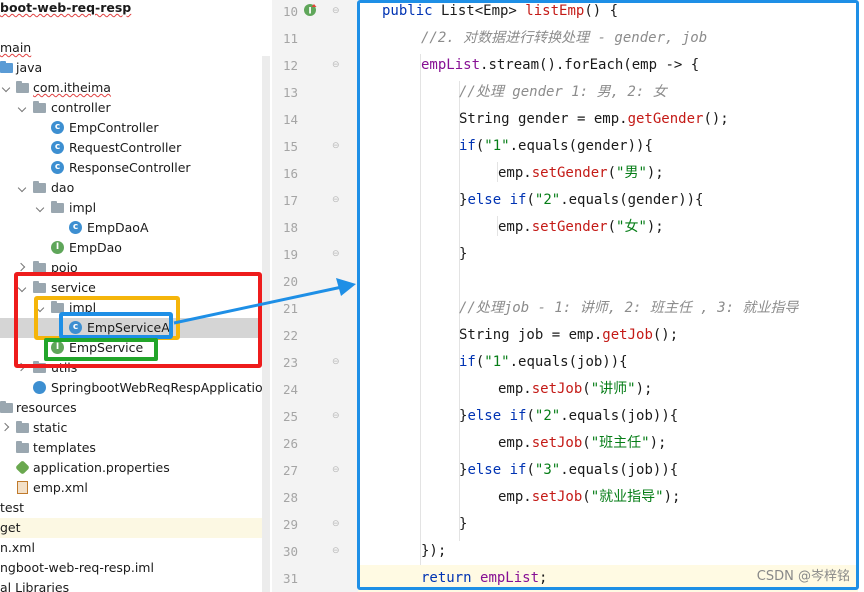 This screenshot has height=592, width=864. What do you see at coordinates (290, 524) in the screenshot?
I see `line-number: 29` at bounding box center [290, 524].